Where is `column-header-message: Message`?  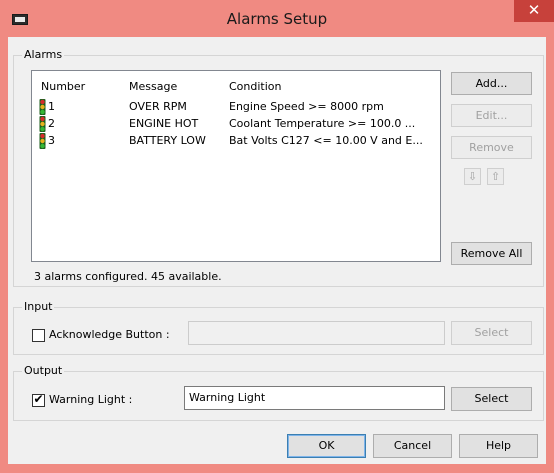 column-header-message: Message is located at coordinates (153, 86).